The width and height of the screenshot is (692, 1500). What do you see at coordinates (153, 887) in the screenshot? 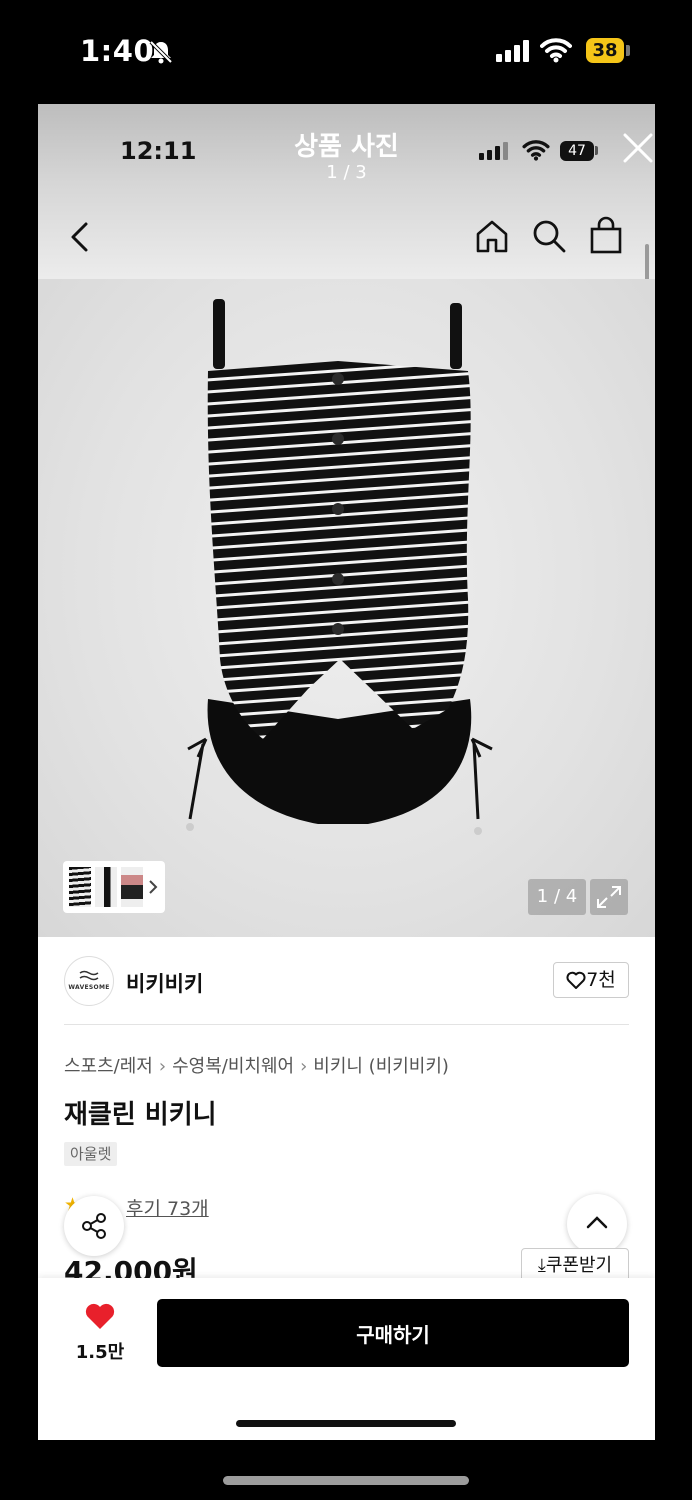
I see `chevron-right-icon` at bounding box center [153, 887].